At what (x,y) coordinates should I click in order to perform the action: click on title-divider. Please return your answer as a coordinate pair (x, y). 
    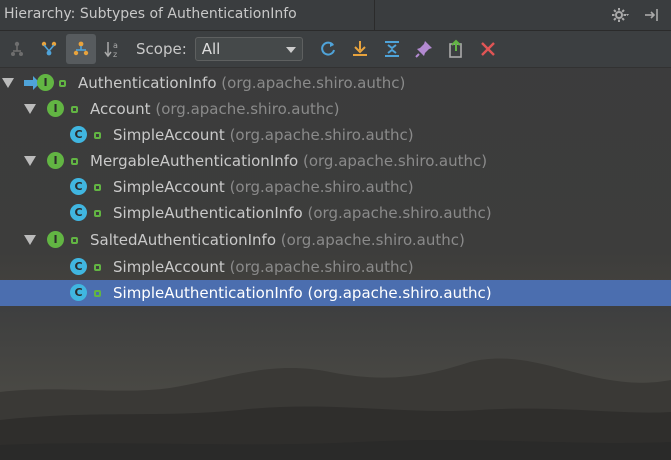
    Looking at the image, I should click on (374, 15).